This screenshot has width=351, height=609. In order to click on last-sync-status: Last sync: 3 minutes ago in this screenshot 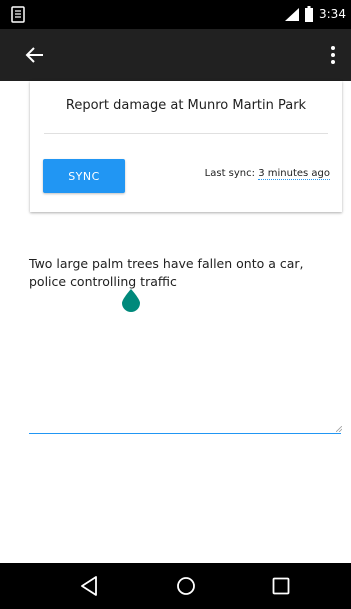, I will do `click(267, 174)`.